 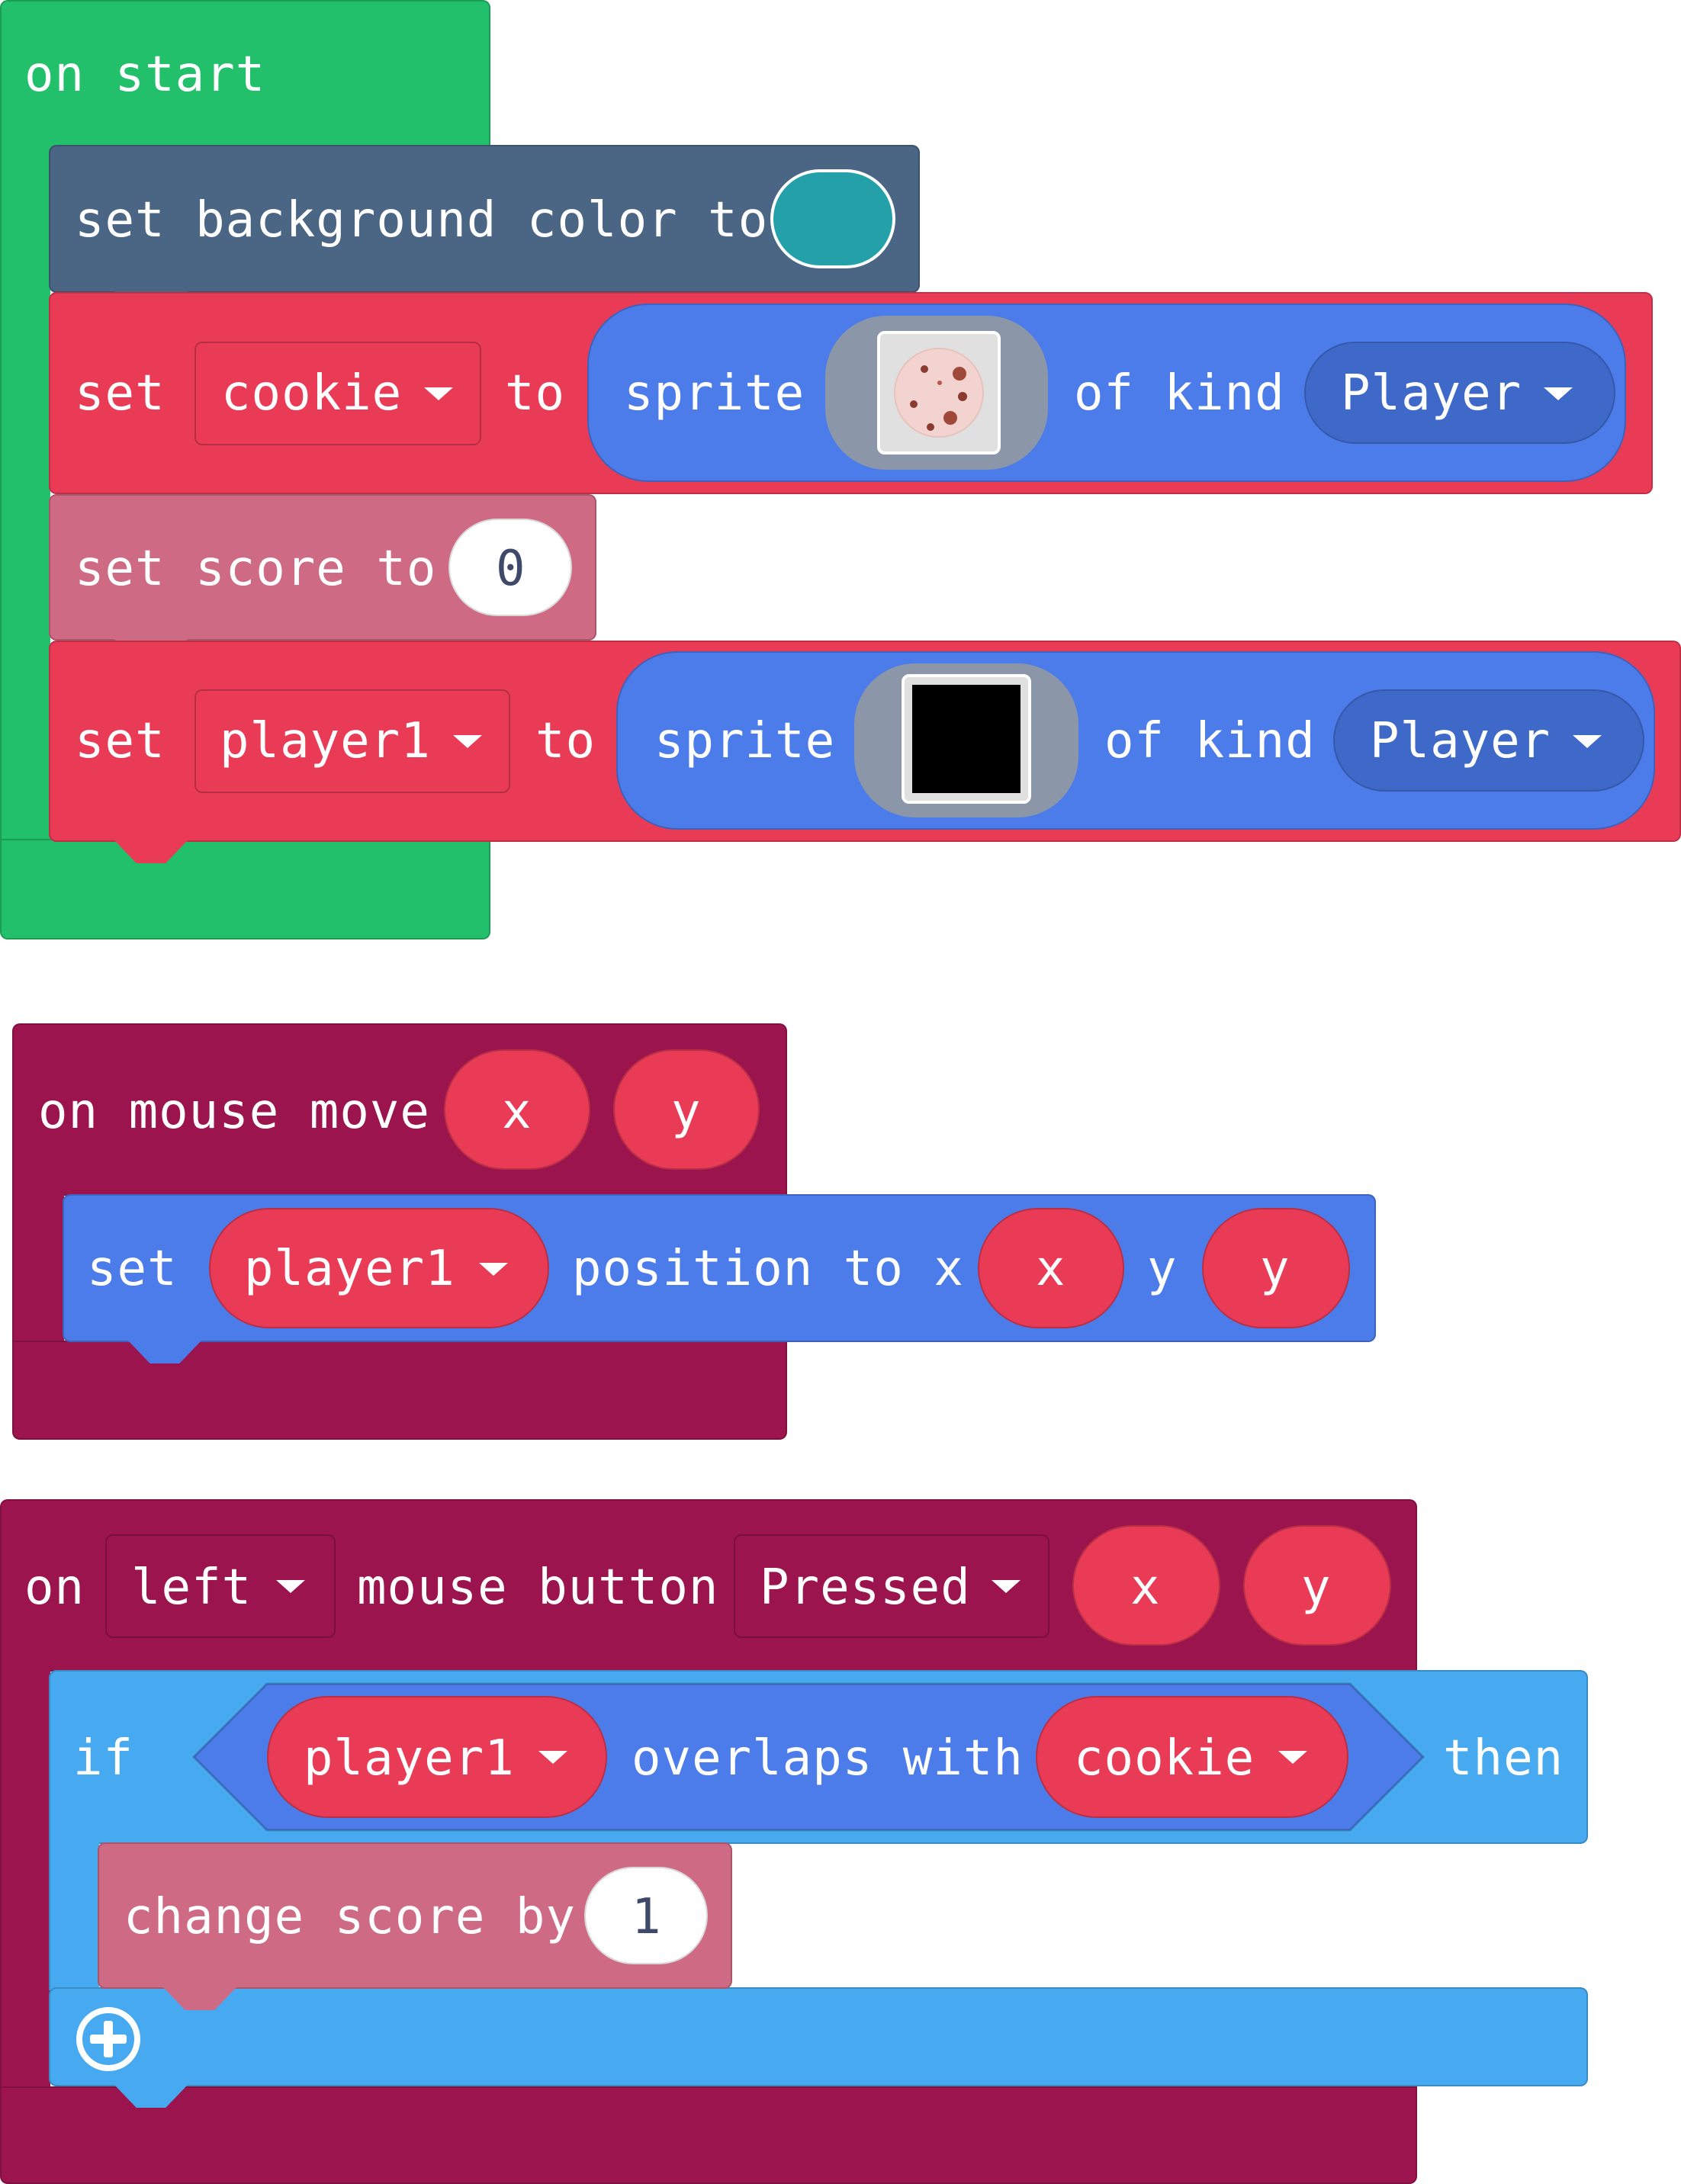 What do you see at coordinates (38, 1266) in the screenshot?
I see `on-mouse-move-spine` at bounding box center [38, 1266].